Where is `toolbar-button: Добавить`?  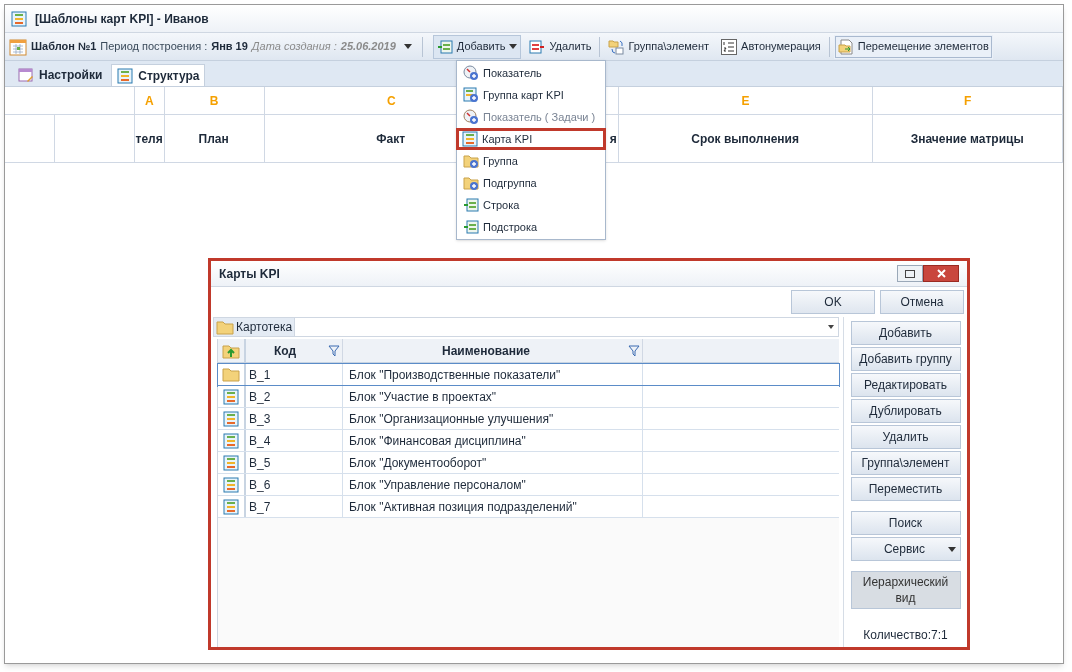 toolbar-button: Добавить is located at coordinates (477, 46).